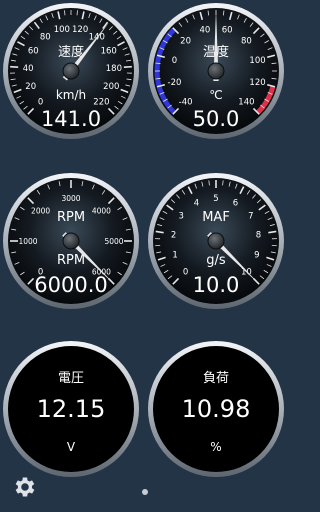 This screenshot has width=320, height=512. Describe the element at coordinates (235, 204) in the screenshot. I see `tick-label: 6` at that location.